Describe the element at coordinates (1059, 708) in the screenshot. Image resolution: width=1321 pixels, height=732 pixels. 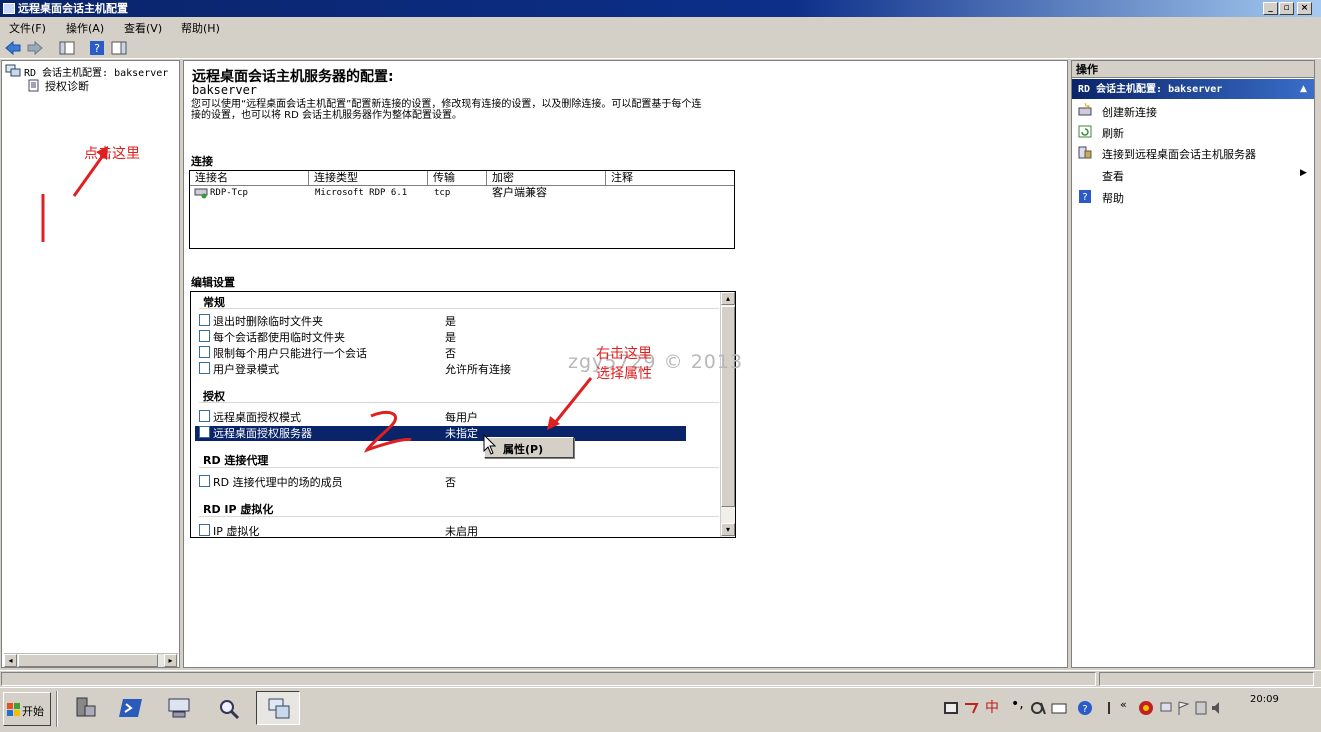
I see `keyboard-icon` at that location.